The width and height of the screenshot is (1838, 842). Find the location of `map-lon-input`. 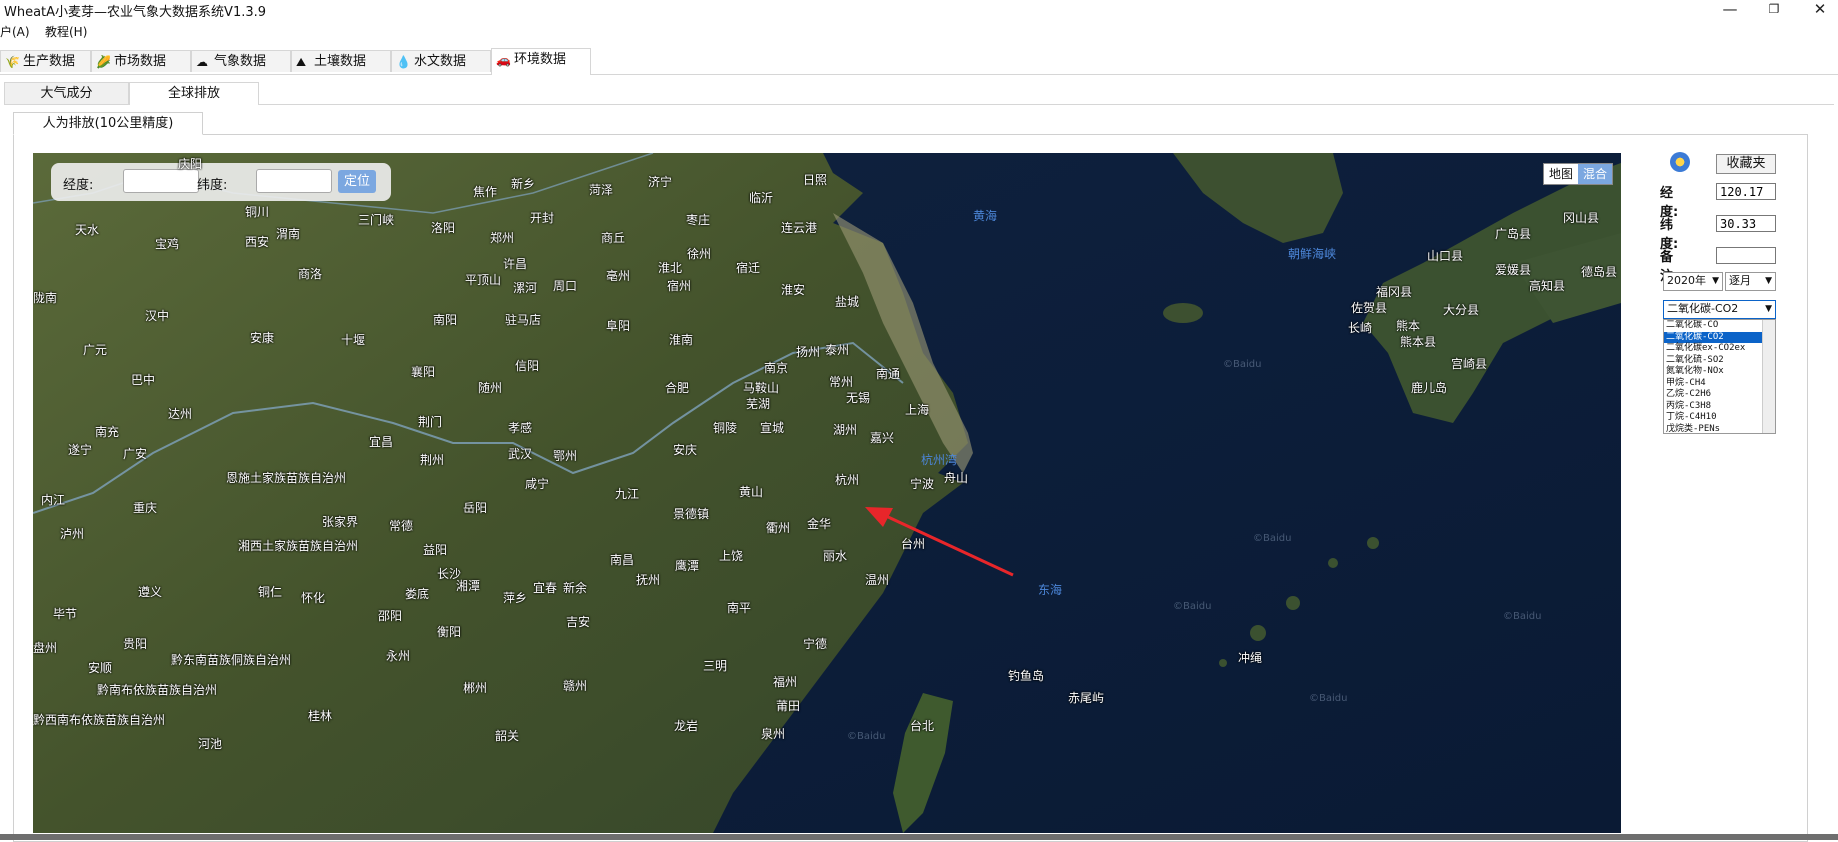

map-lon-input is located at coordinates (161, 181).